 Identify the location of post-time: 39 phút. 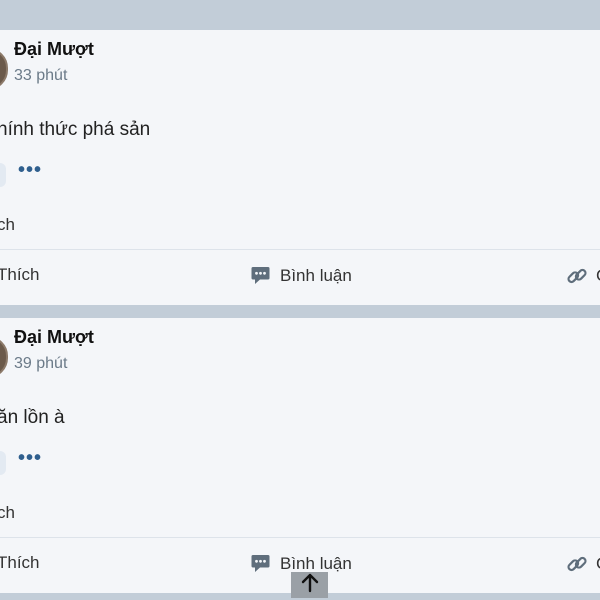
(40, 364).